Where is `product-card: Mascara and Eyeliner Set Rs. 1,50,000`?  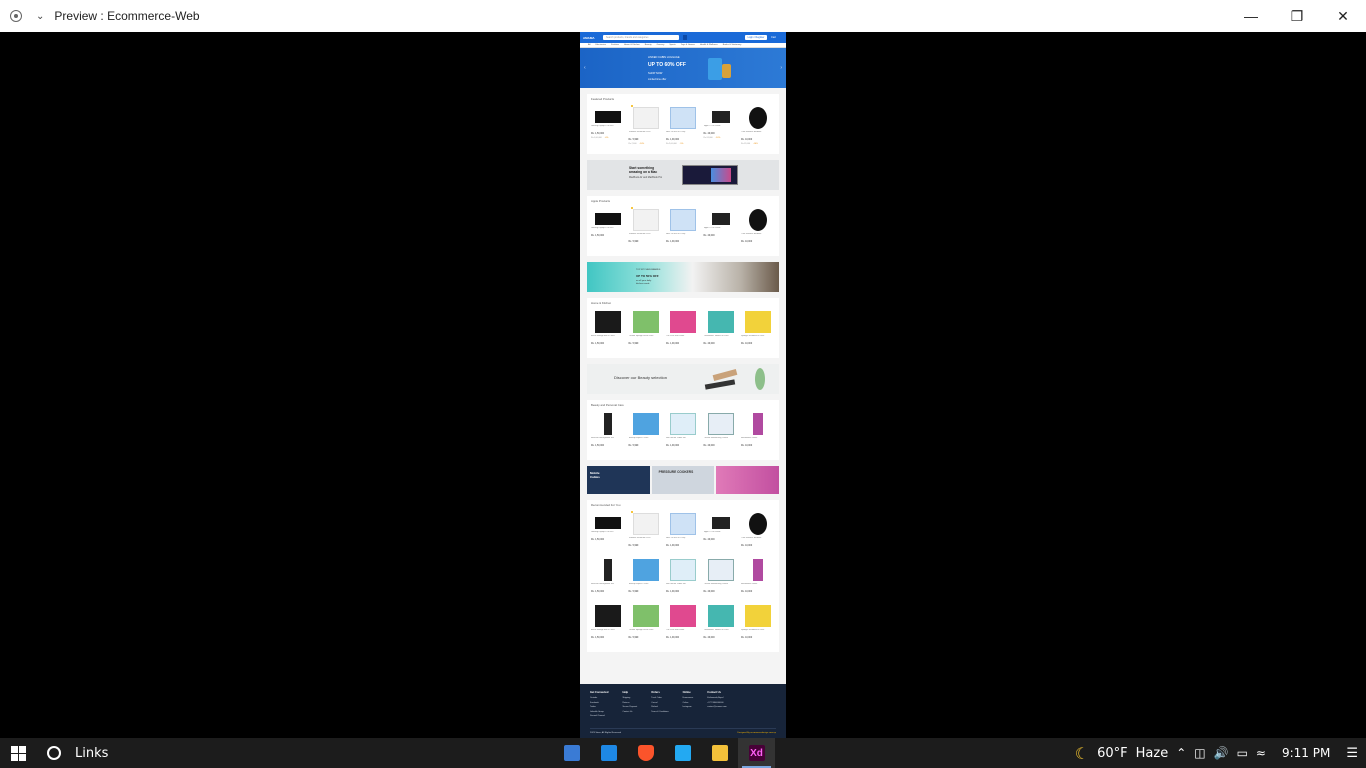
product-card: Mascara and Eyeliner Set Rs. 1,50,000 is located at coordinates (608, 432).